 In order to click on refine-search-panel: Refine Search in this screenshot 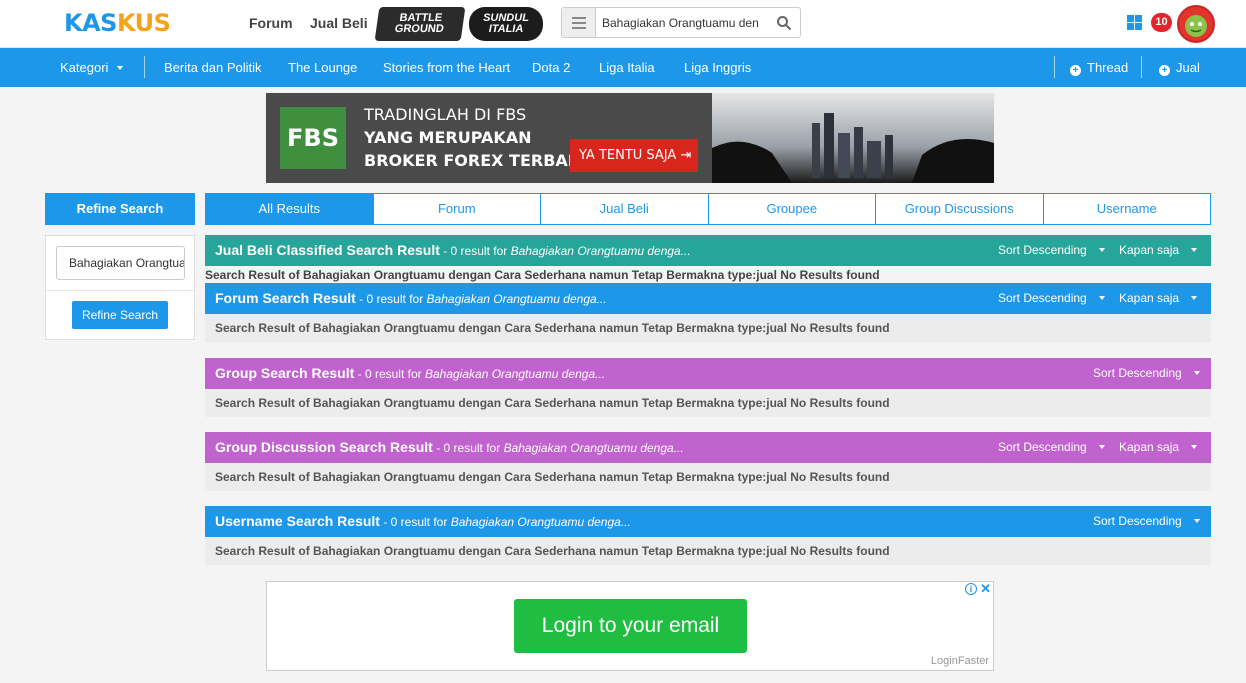, I will do `click(120, 287)`.